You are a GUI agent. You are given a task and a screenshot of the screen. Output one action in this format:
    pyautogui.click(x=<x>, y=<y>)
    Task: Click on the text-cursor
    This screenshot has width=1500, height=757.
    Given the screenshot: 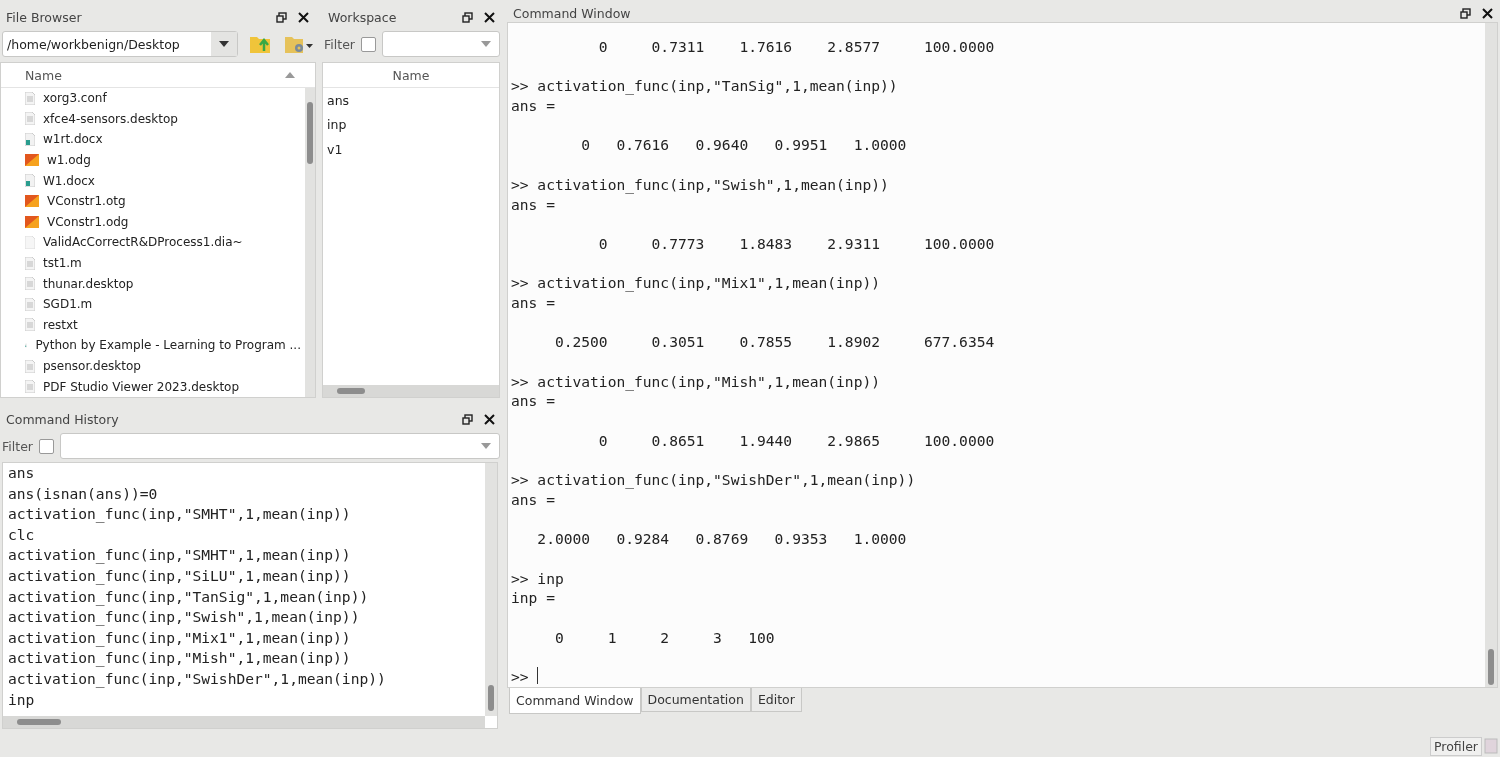 What is the action you would take?
    pyautogui.click(x=537, y=675)
    